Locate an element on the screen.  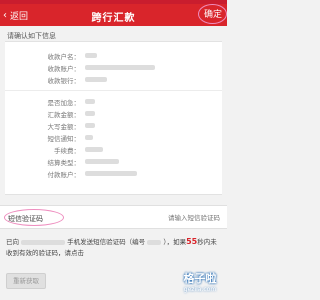
watermark-logo: 格子啦 gezila.com is located at coordinates (200, 281).